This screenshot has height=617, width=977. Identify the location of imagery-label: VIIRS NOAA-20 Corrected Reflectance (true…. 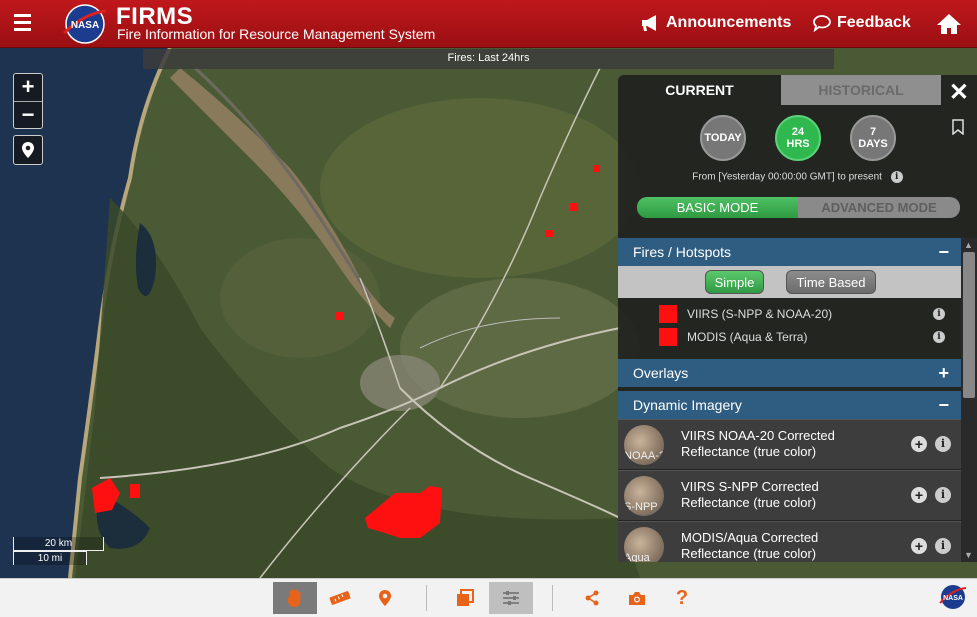
(758, 443).